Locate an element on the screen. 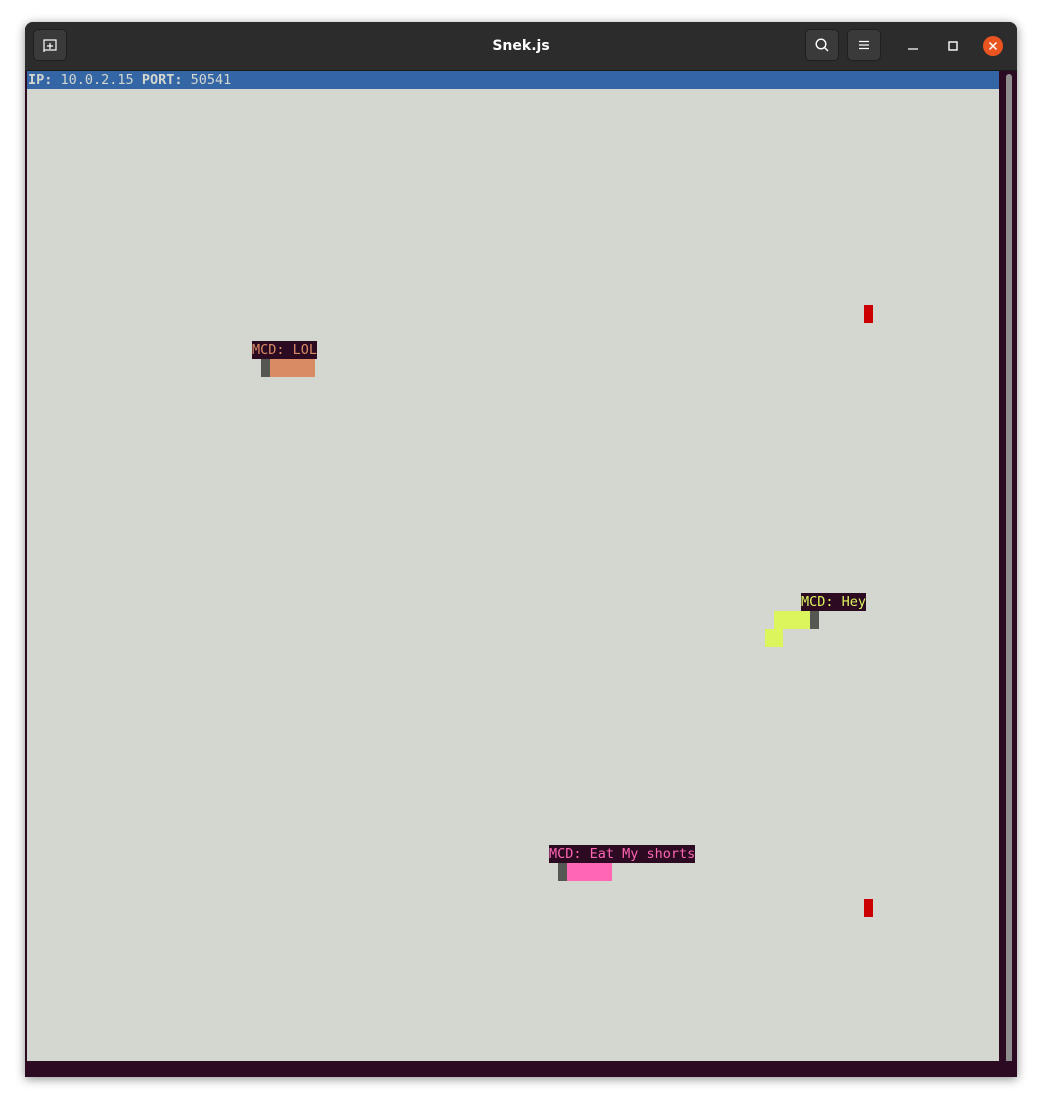  ip-value: 10.0.2.15 is located at coordinates (97, 80).